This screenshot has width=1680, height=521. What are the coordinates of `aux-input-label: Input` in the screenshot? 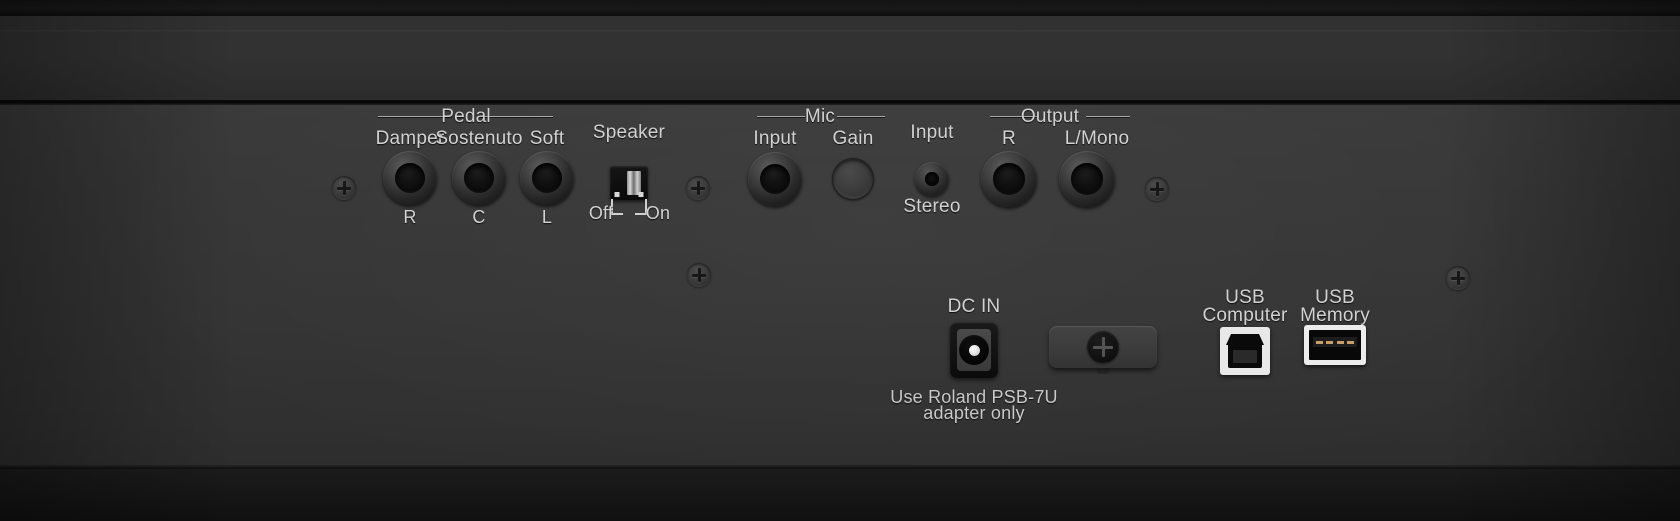 It's located at (932, 132).